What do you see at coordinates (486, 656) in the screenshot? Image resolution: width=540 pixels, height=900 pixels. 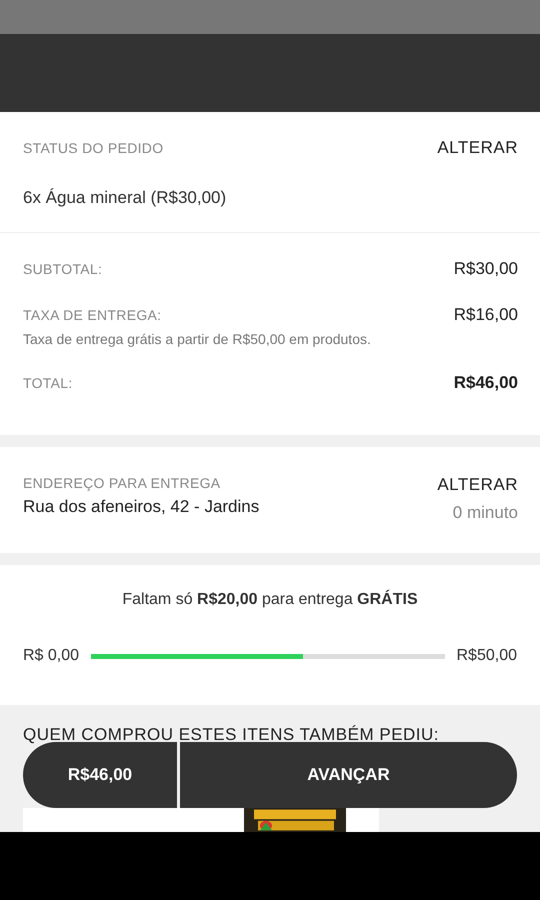 I see `range-max: R$50,00` at bounding box center [486, 656].